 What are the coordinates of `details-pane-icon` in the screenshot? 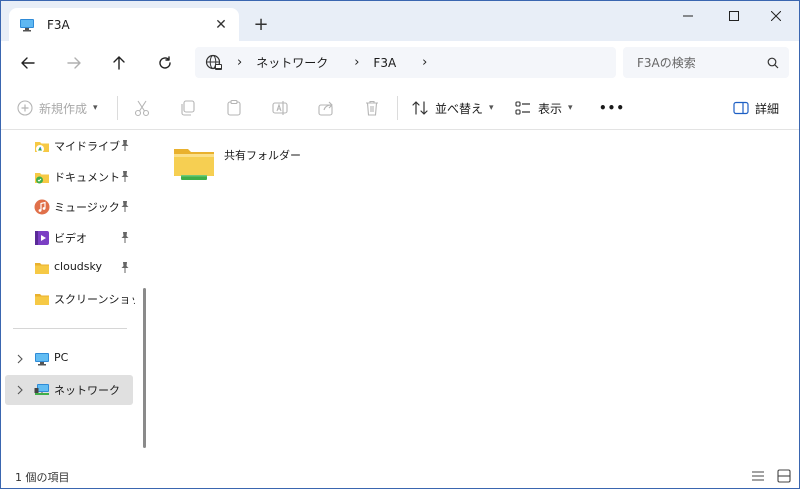 It's located at (741, 108).